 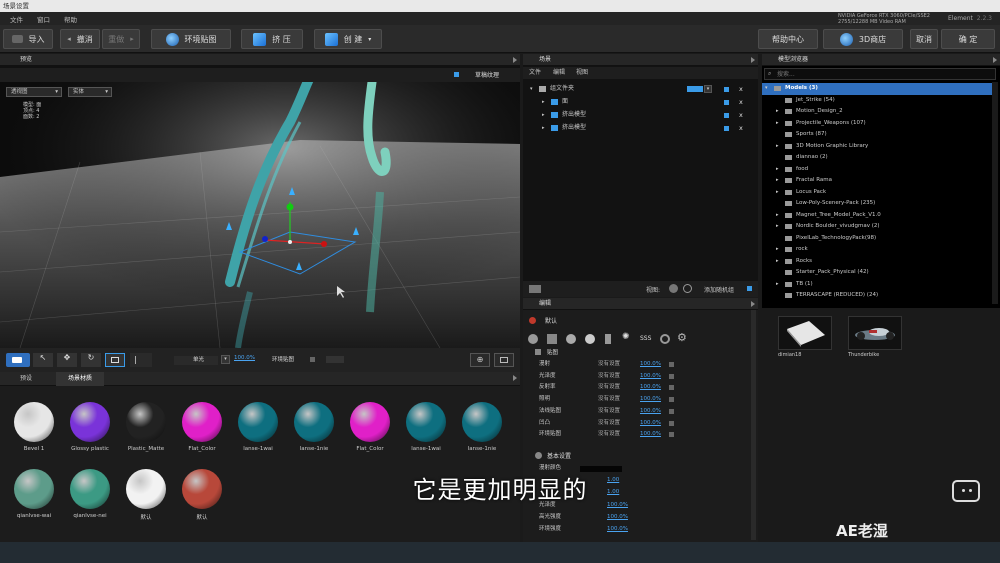 What do you see at coordinates (877, 112) in the screenshot?
I see `model-folder-item: ▸ Motion_Design_2` at bounding box center [877, 112].